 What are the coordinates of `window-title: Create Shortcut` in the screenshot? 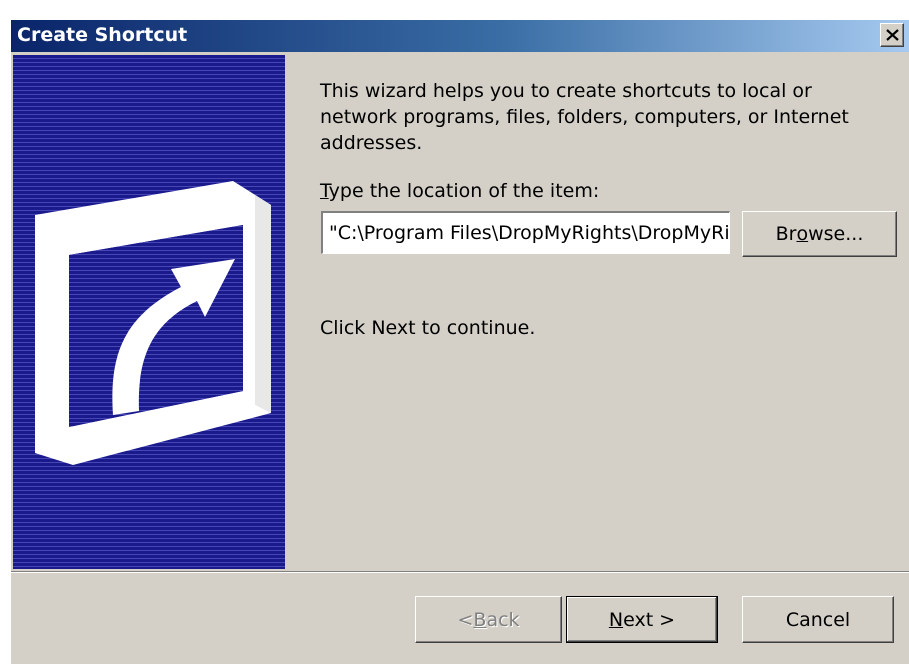 It's located at (102, 35).